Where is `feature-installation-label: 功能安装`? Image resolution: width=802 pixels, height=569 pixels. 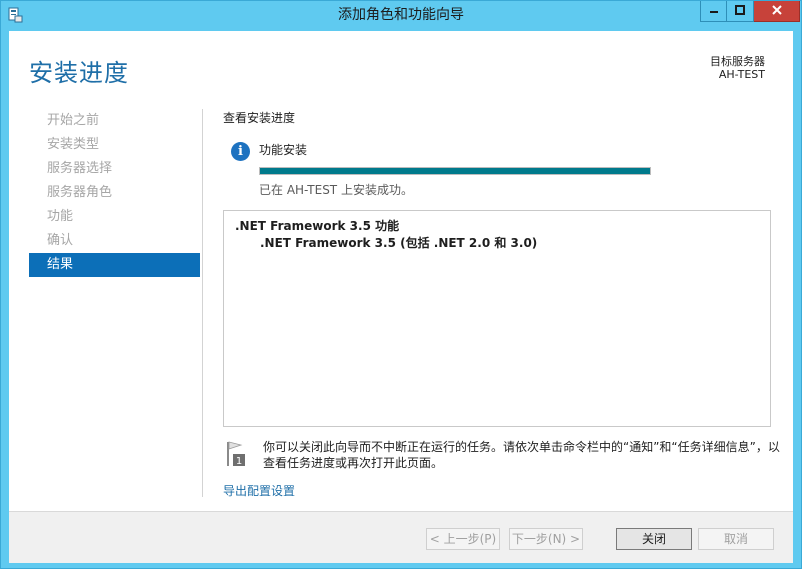 feature-installation-label: 功能安装 is located at coordinates (283, 150).